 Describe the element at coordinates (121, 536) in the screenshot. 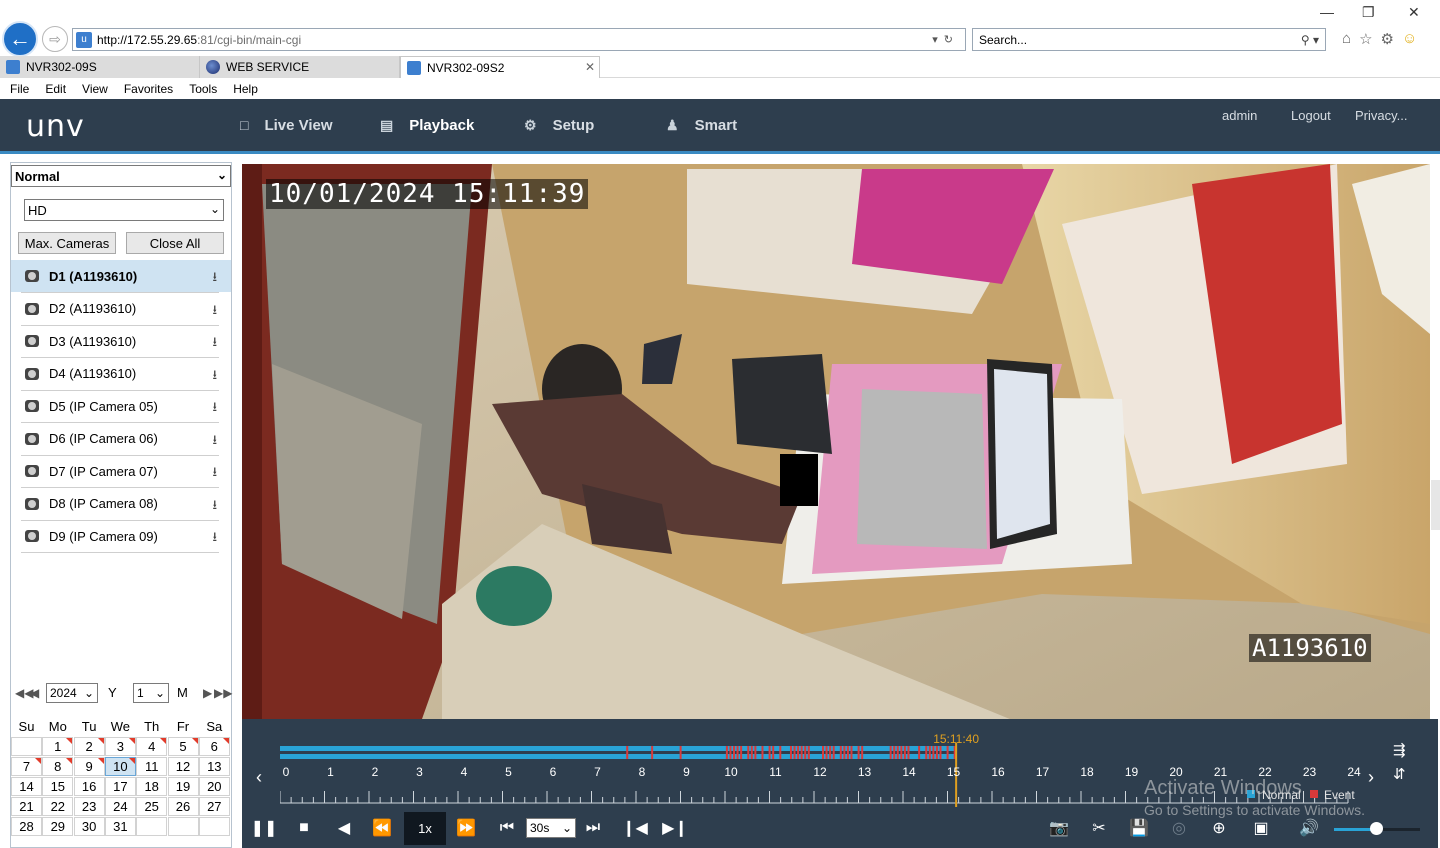

I see `camera-item: D9 (IP Camera 09) ⭳` at that location.